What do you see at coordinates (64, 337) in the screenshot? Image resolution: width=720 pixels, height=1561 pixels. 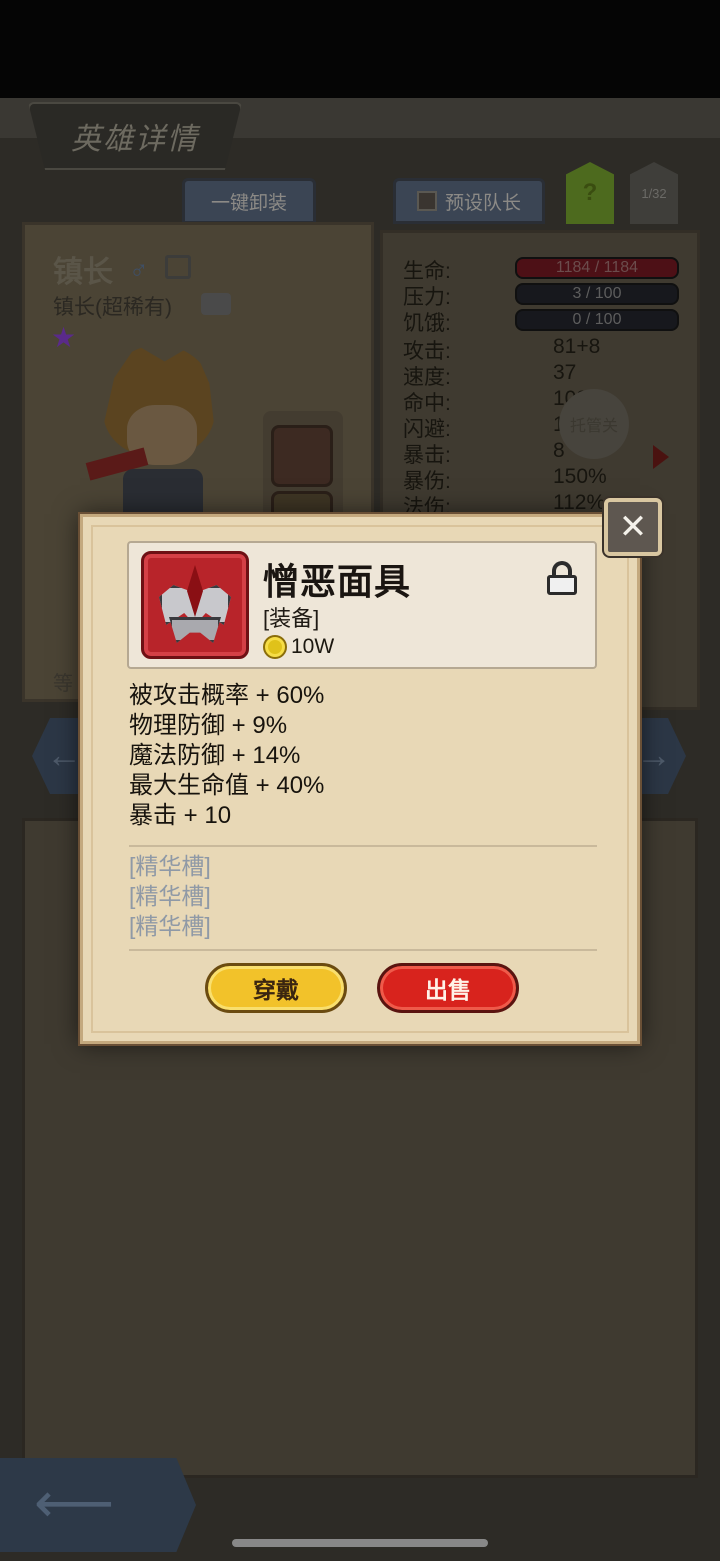 I see `rarity-star-icon: ★` at bounding box center [64, 337].